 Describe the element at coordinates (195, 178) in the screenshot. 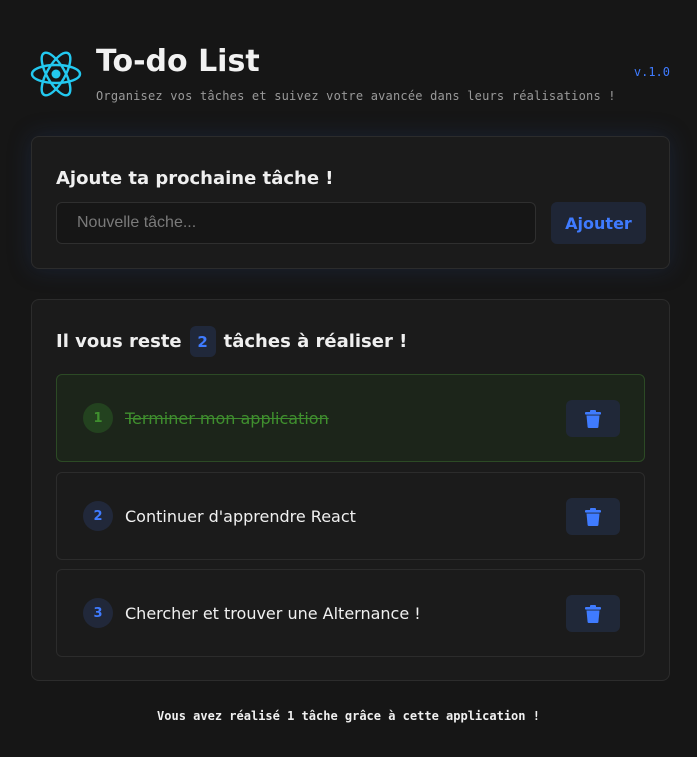

I see `add-task-title: Ajoute ta prochaine tâche !` at that location.